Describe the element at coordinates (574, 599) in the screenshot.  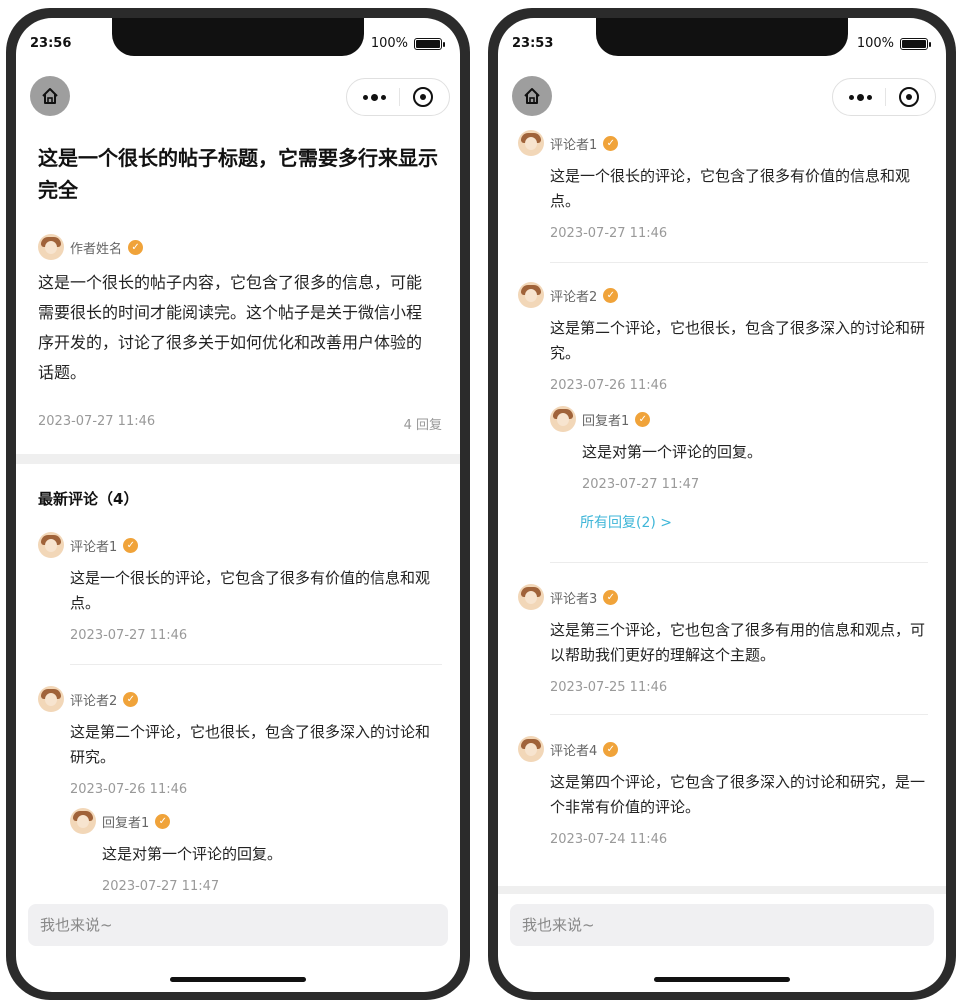
I see `commenter-name: 评论者3` at that location.